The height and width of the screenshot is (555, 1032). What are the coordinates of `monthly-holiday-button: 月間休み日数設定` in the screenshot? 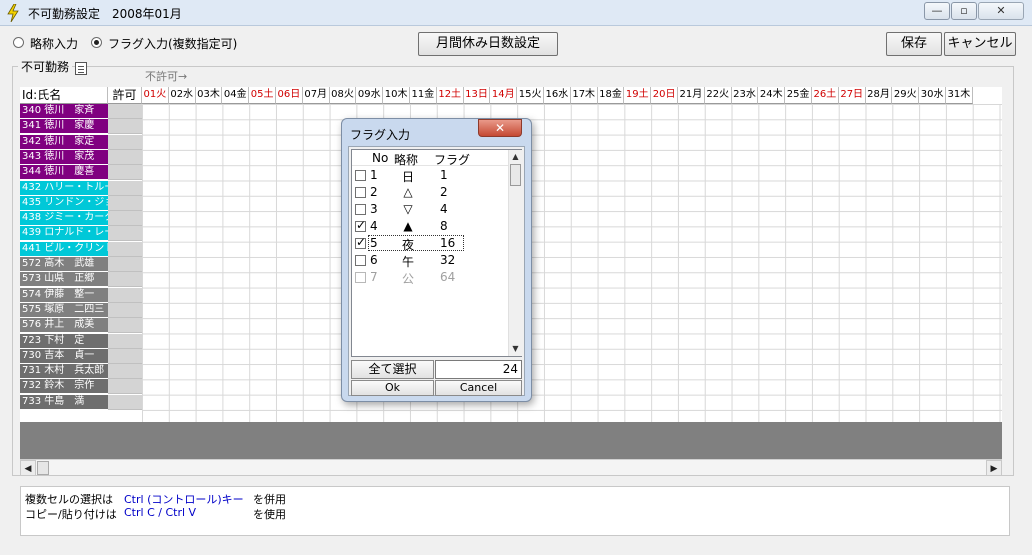 It's located at (488, 44).